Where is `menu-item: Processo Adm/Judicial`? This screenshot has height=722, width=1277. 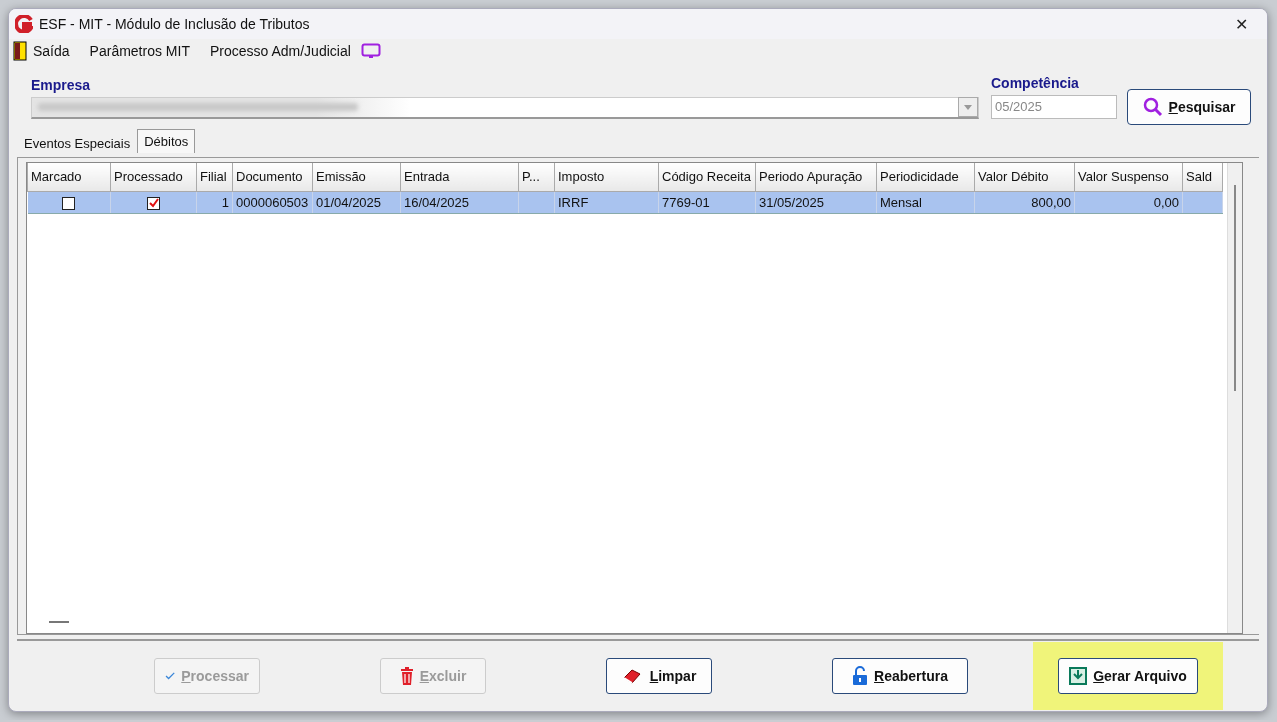
menu-item: Processo Adm/Judicial is located at coordinates (280, 50).